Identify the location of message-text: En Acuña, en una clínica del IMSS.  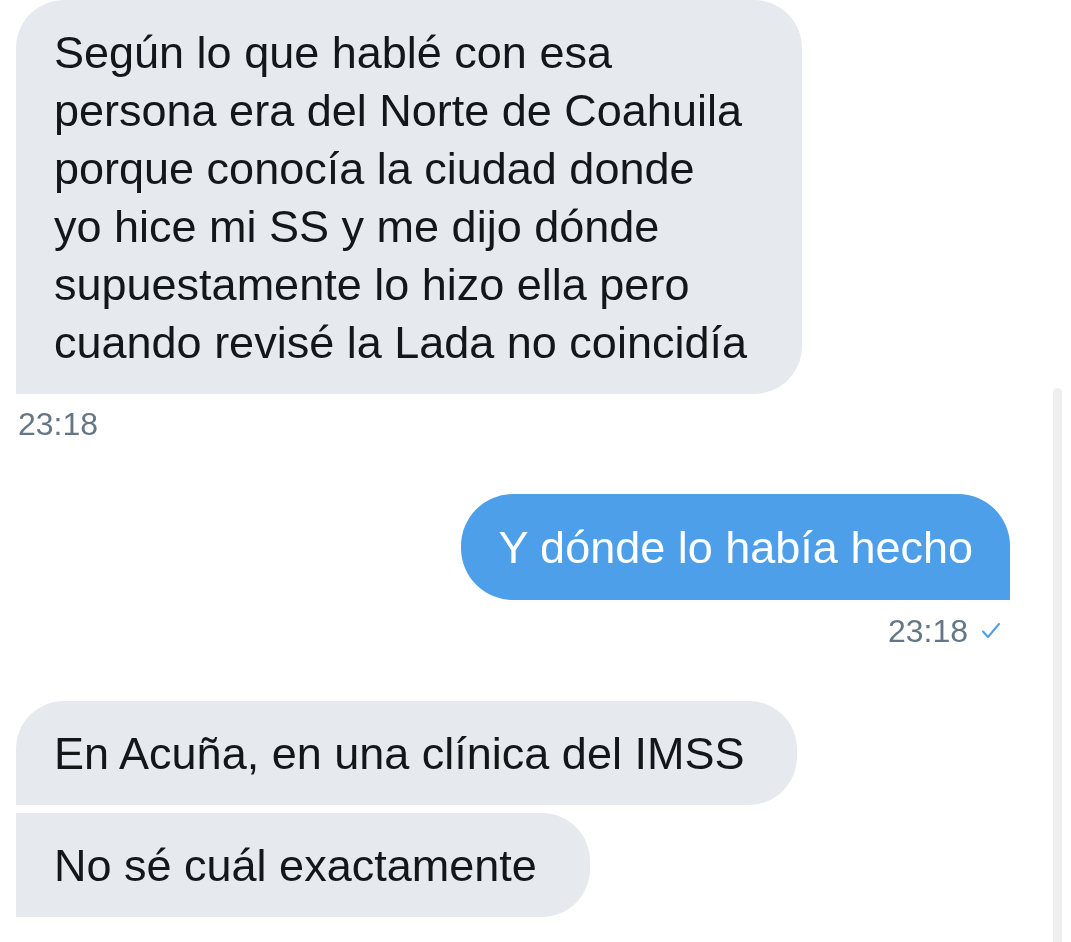
(399, 754).